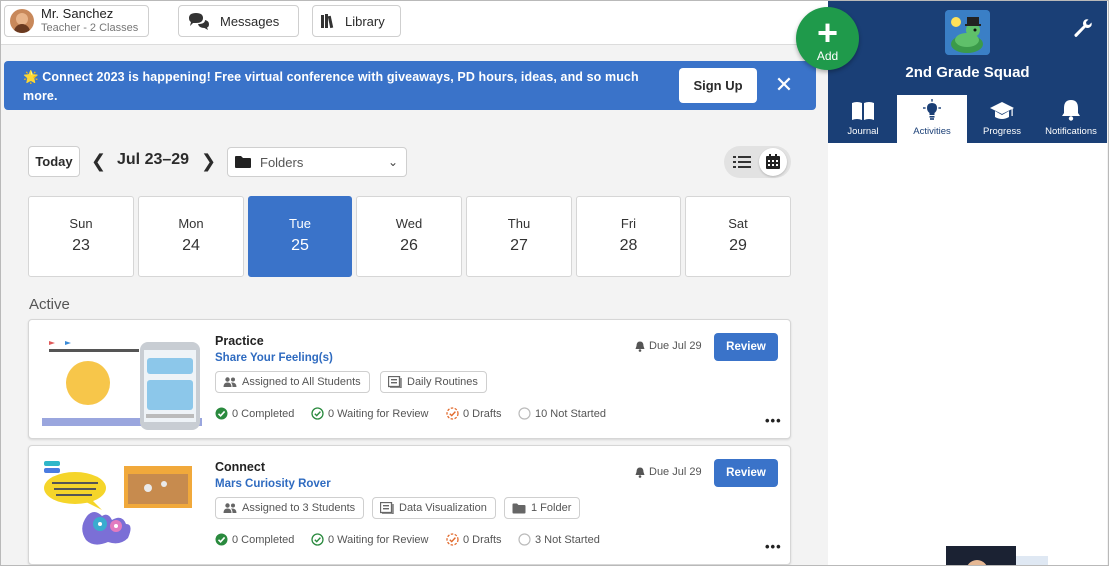 This screenshot has height=566, width=1109. What do you see at coordinates (49, 304) in the screenshot?
I see `section-title: Active` at bounding box center [49, 304].